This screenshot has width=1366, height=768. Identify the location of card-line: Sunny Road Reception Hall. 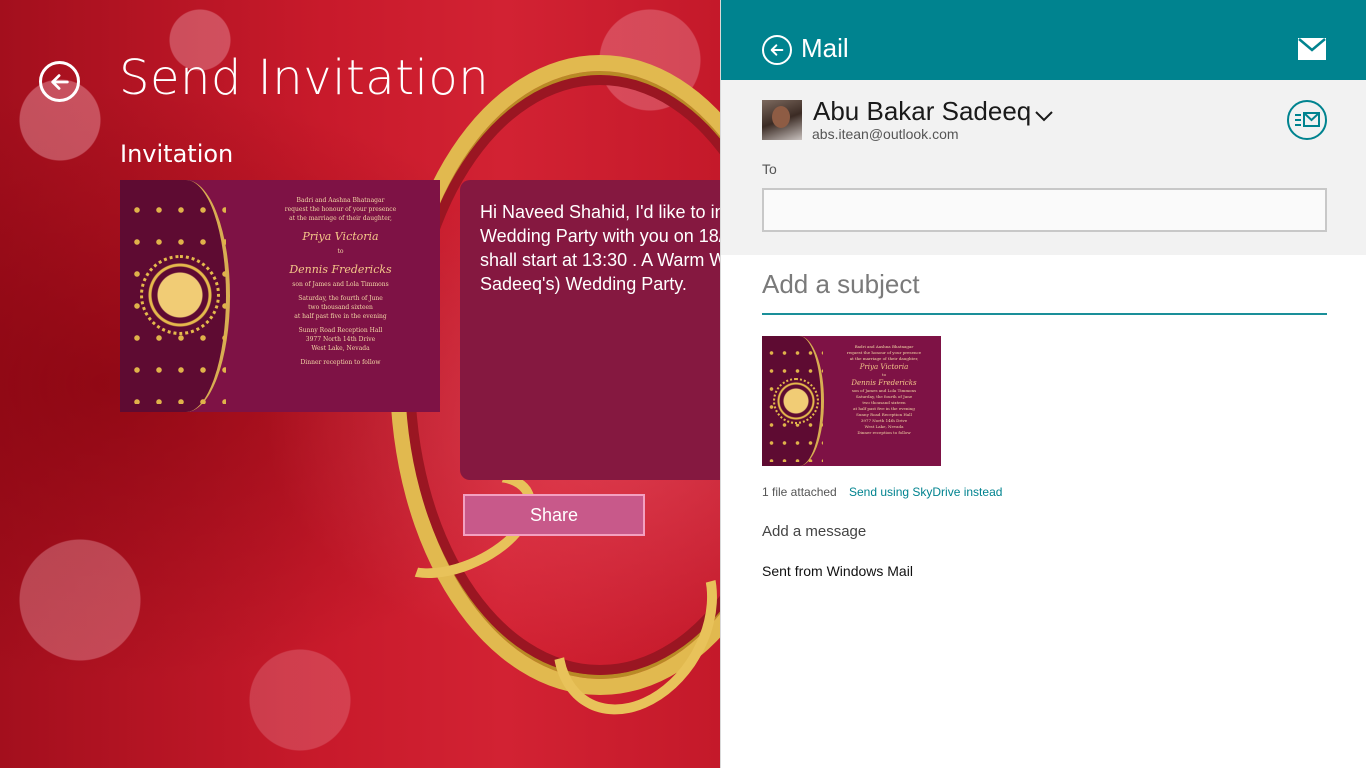
(340, 330).